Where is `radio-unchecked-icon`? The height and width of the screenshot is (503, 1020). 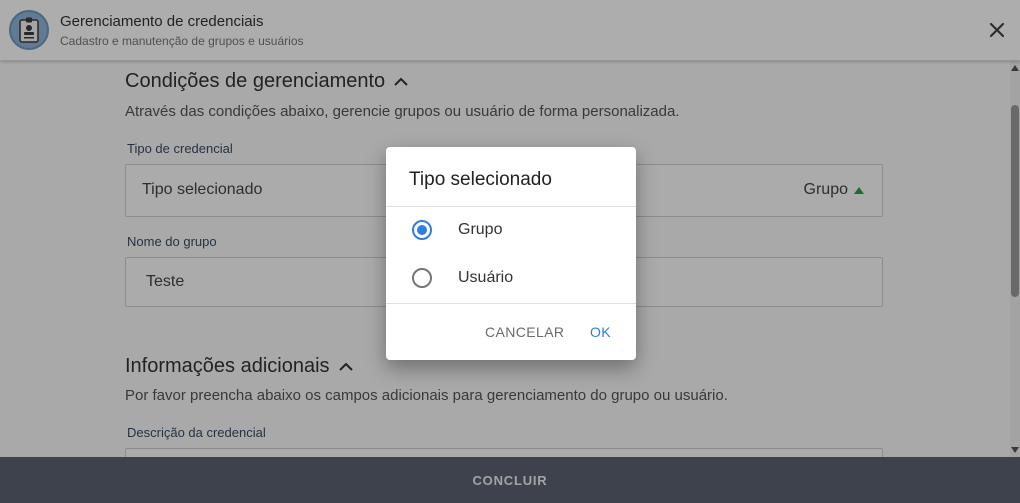
radio-unchecked-icon is located at coordinates (422, 278).